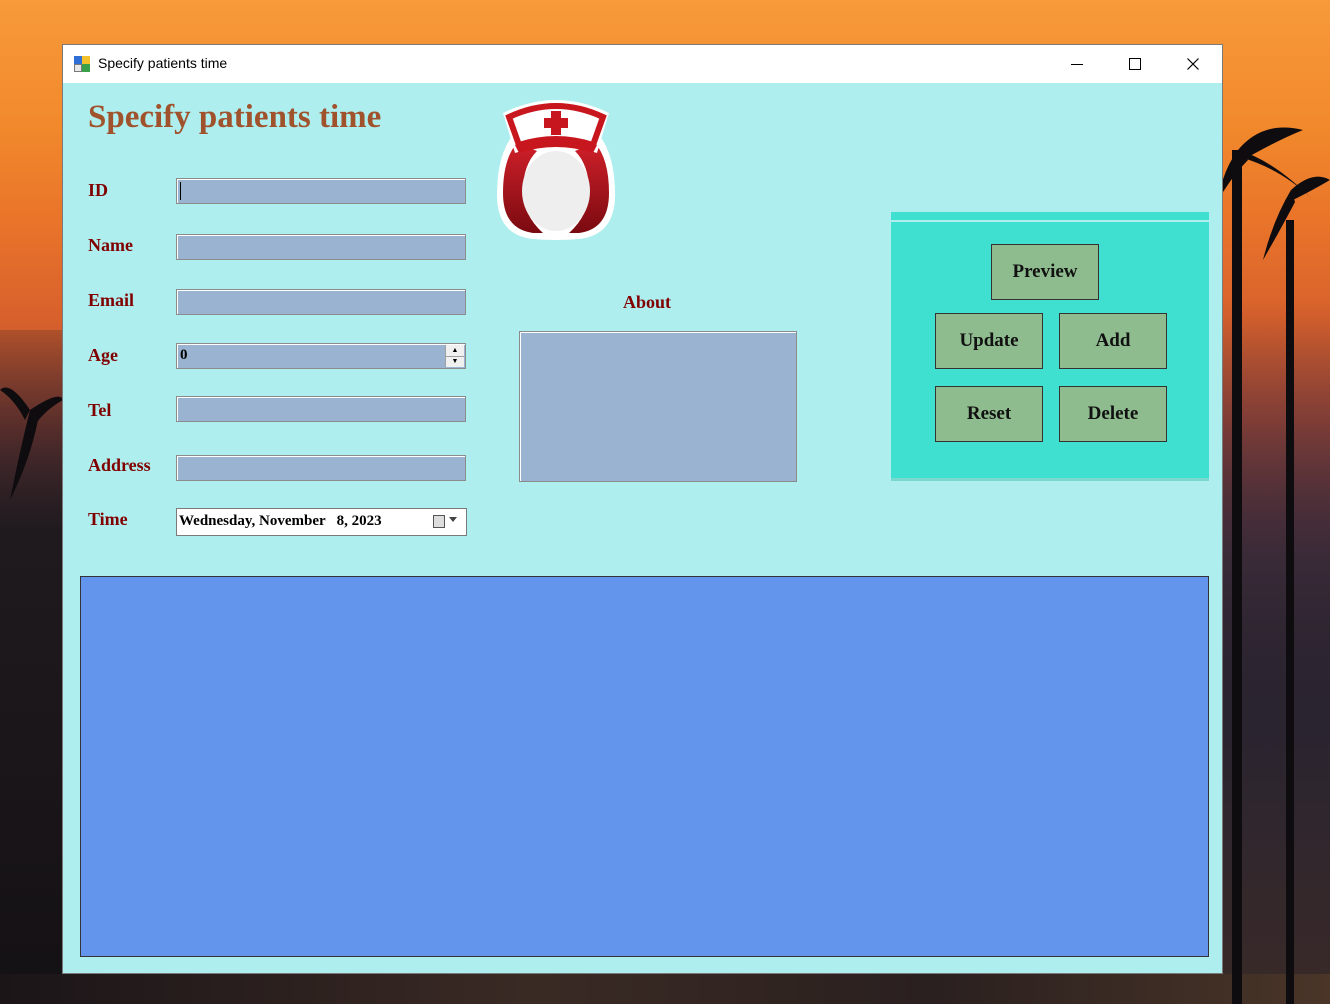 The height and width of the screenshot is (1004, 1330). What do you see at coordinates (321, 409) in the screenshot?
I see `tel-field` at bounding box center [321, 409].